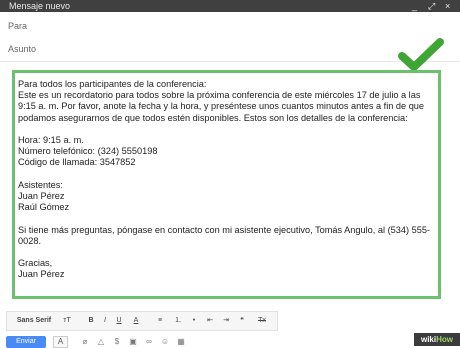  What do you see at coordinates (119, 321) in the screenshot?
I see `underline-icon: U` at bounding box center [119, 321].